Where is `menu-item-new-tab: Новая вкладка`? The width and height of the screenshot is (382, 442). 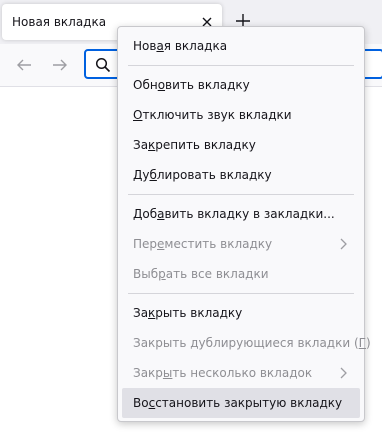
menu-item-new-tab: Новая вкладка is located at coordinates (241, 46).